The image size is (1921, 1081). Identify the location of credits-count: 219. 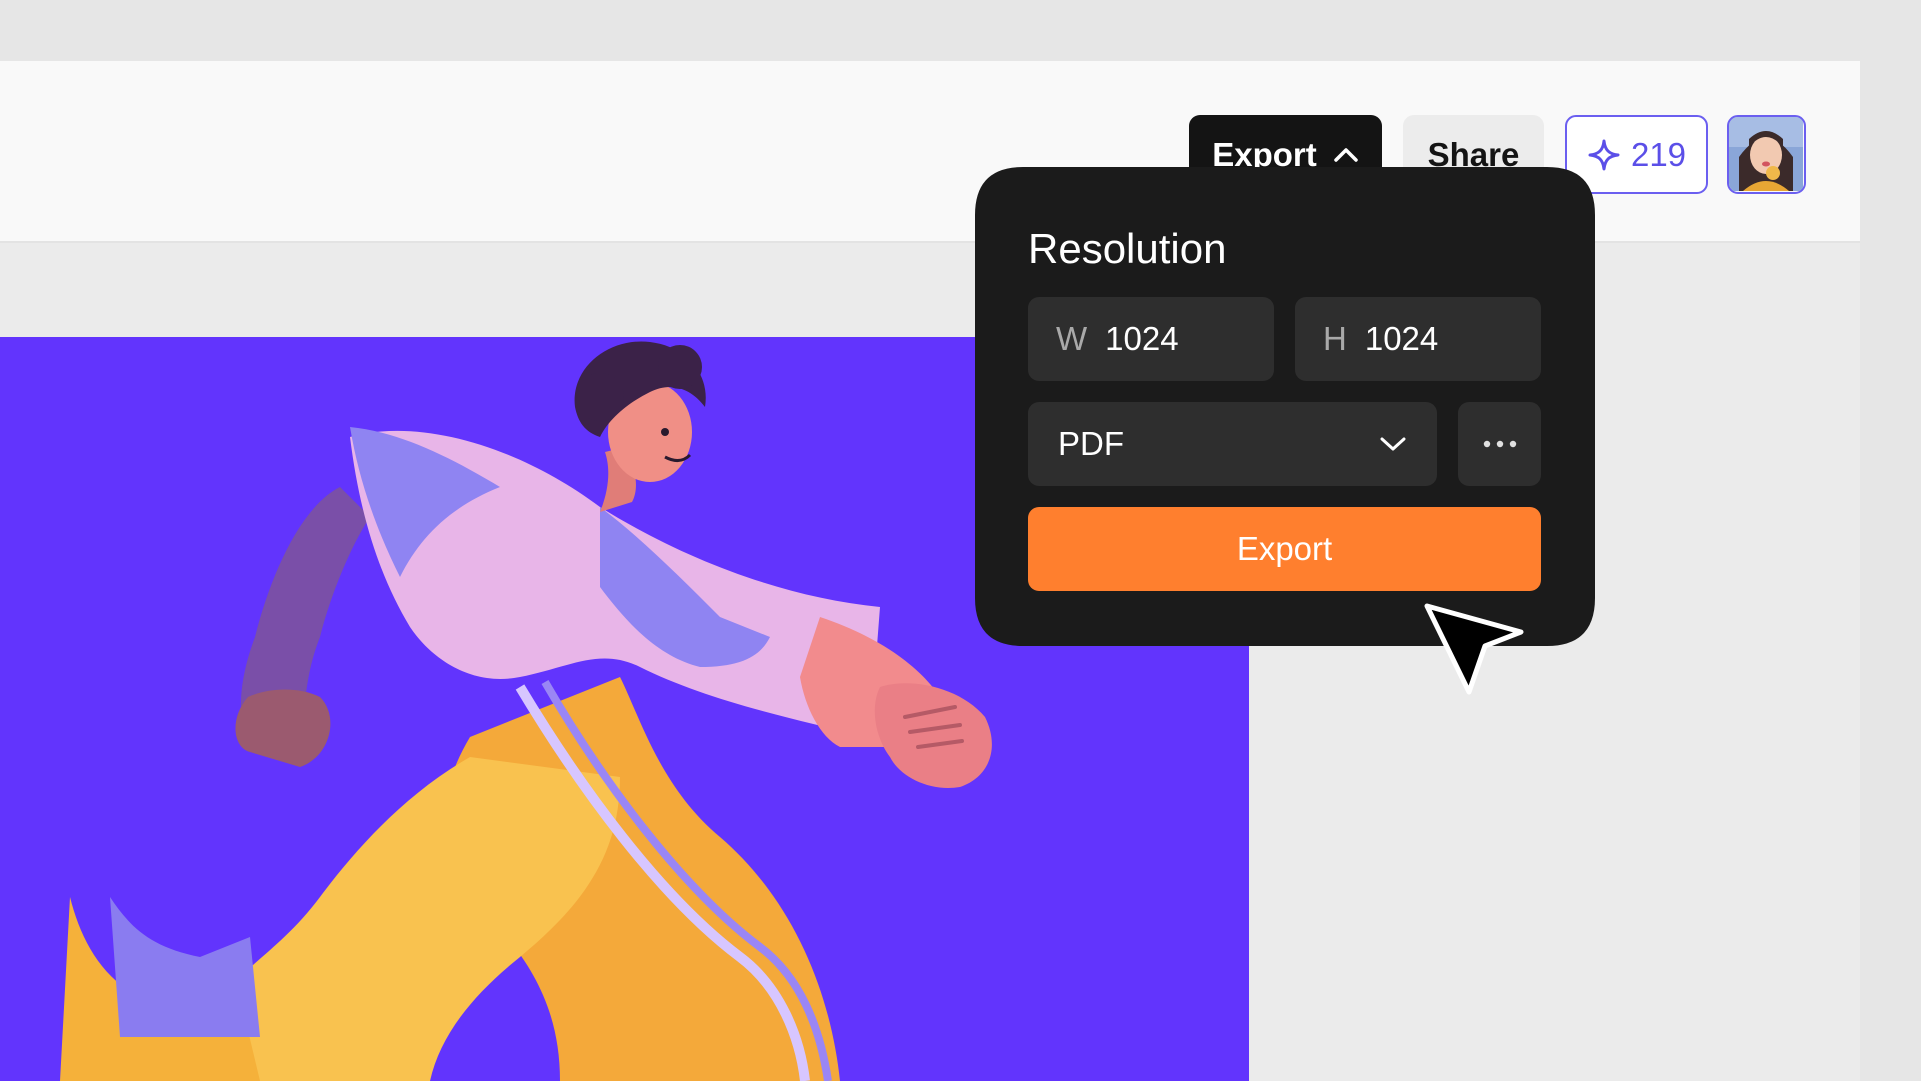
(1658, 154).